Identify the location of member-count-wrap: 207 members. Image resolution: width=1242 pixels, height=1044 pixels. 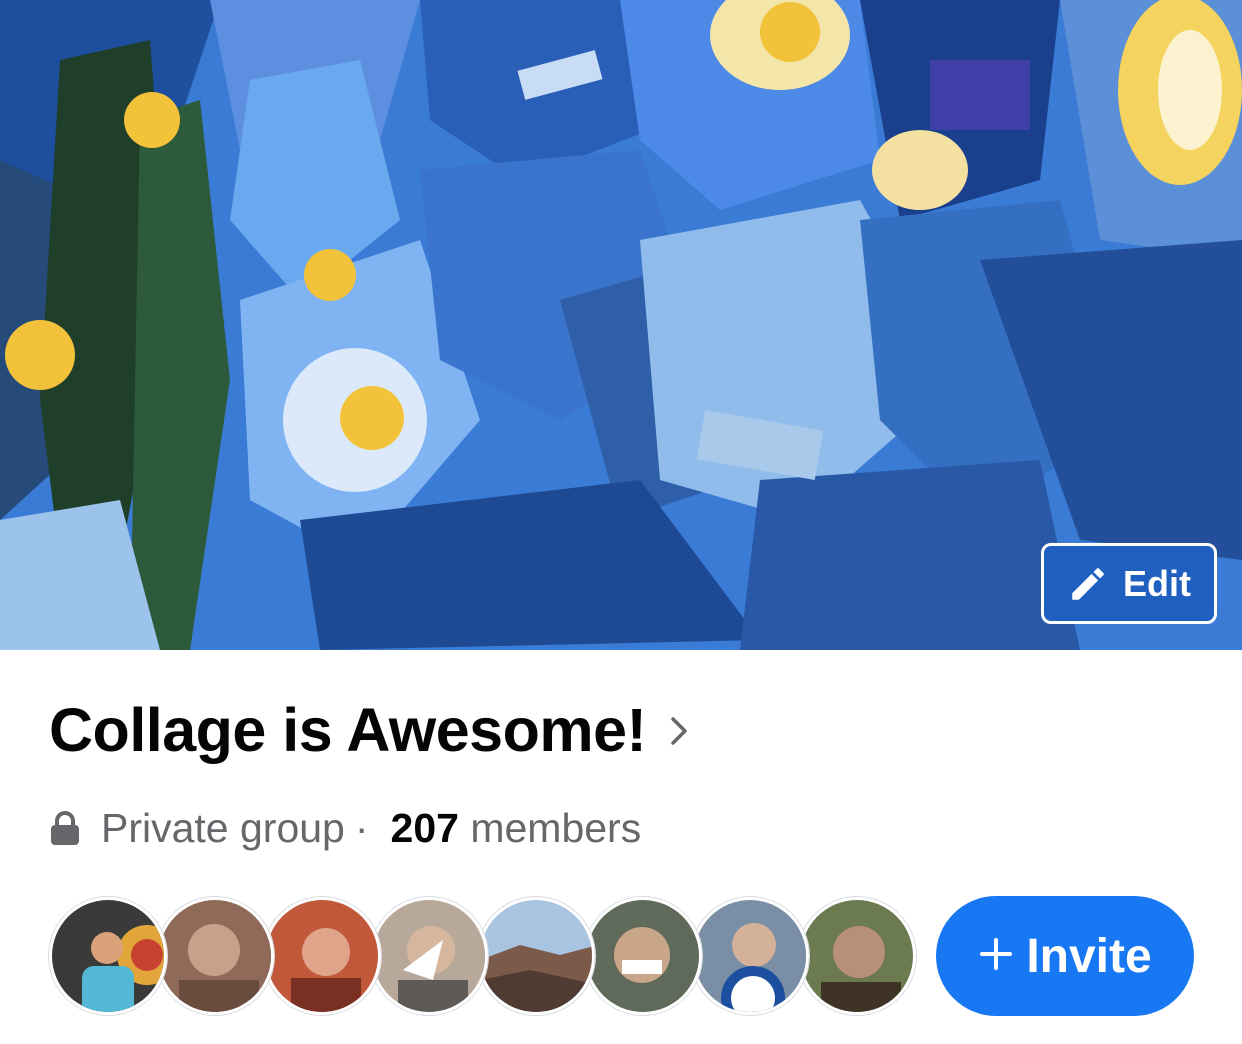
(510, 828).